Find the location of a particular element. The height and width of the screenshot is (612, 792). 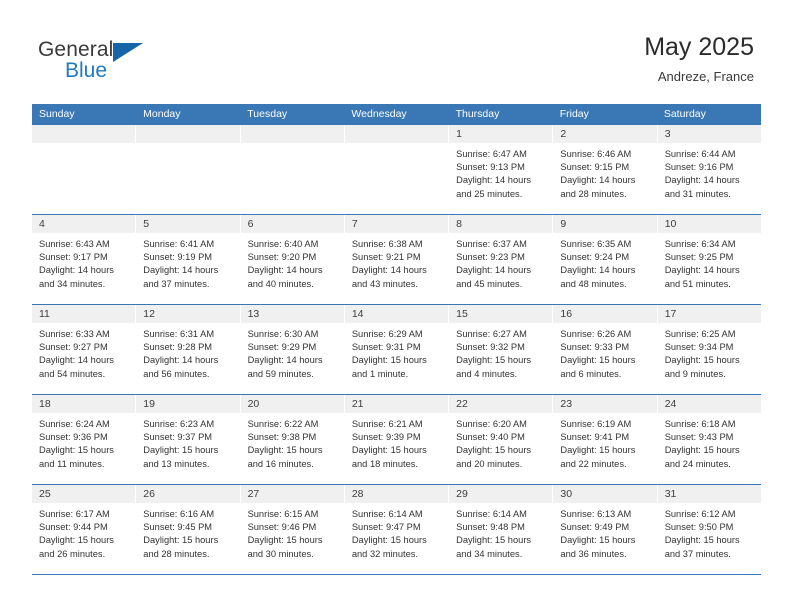

daylight-text: Daylight: 15 hours and 37 minutes. is located at coordinates (702, 547).